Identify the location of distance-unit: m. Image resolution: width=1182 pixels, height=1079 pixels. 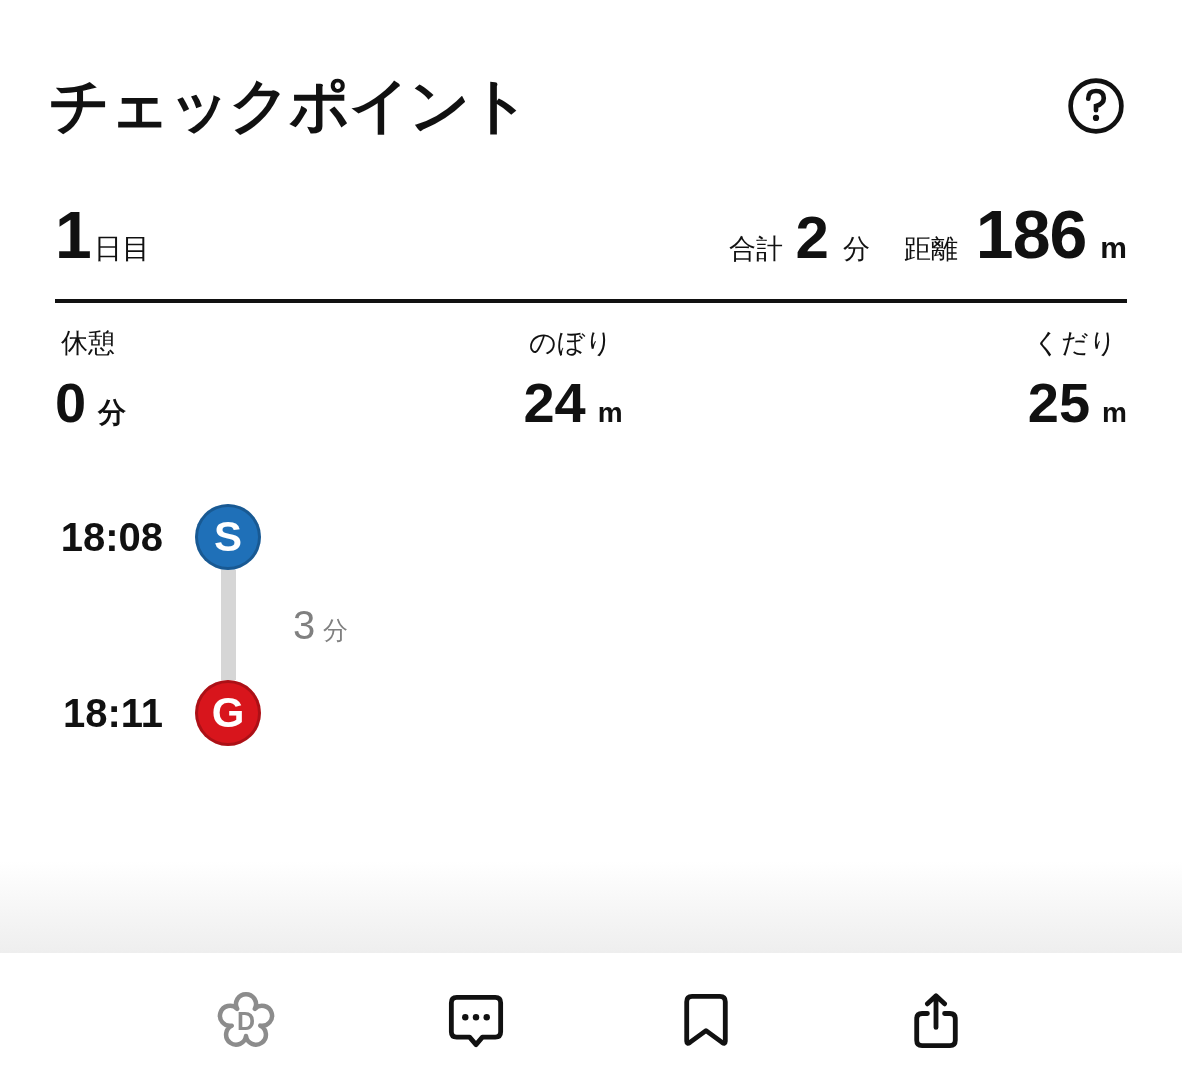
(1113, 248).